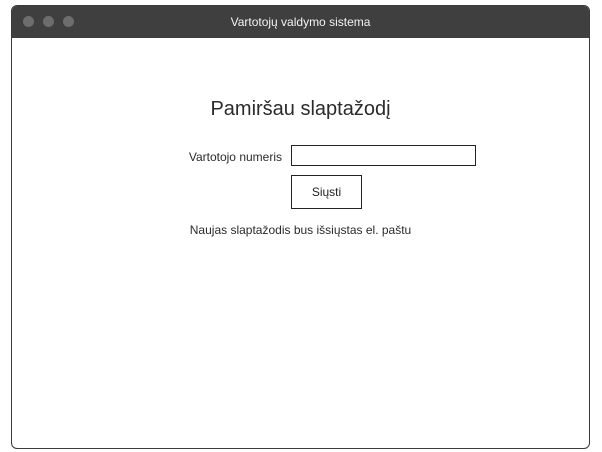  I want to click on username-input, so click(383, 155).